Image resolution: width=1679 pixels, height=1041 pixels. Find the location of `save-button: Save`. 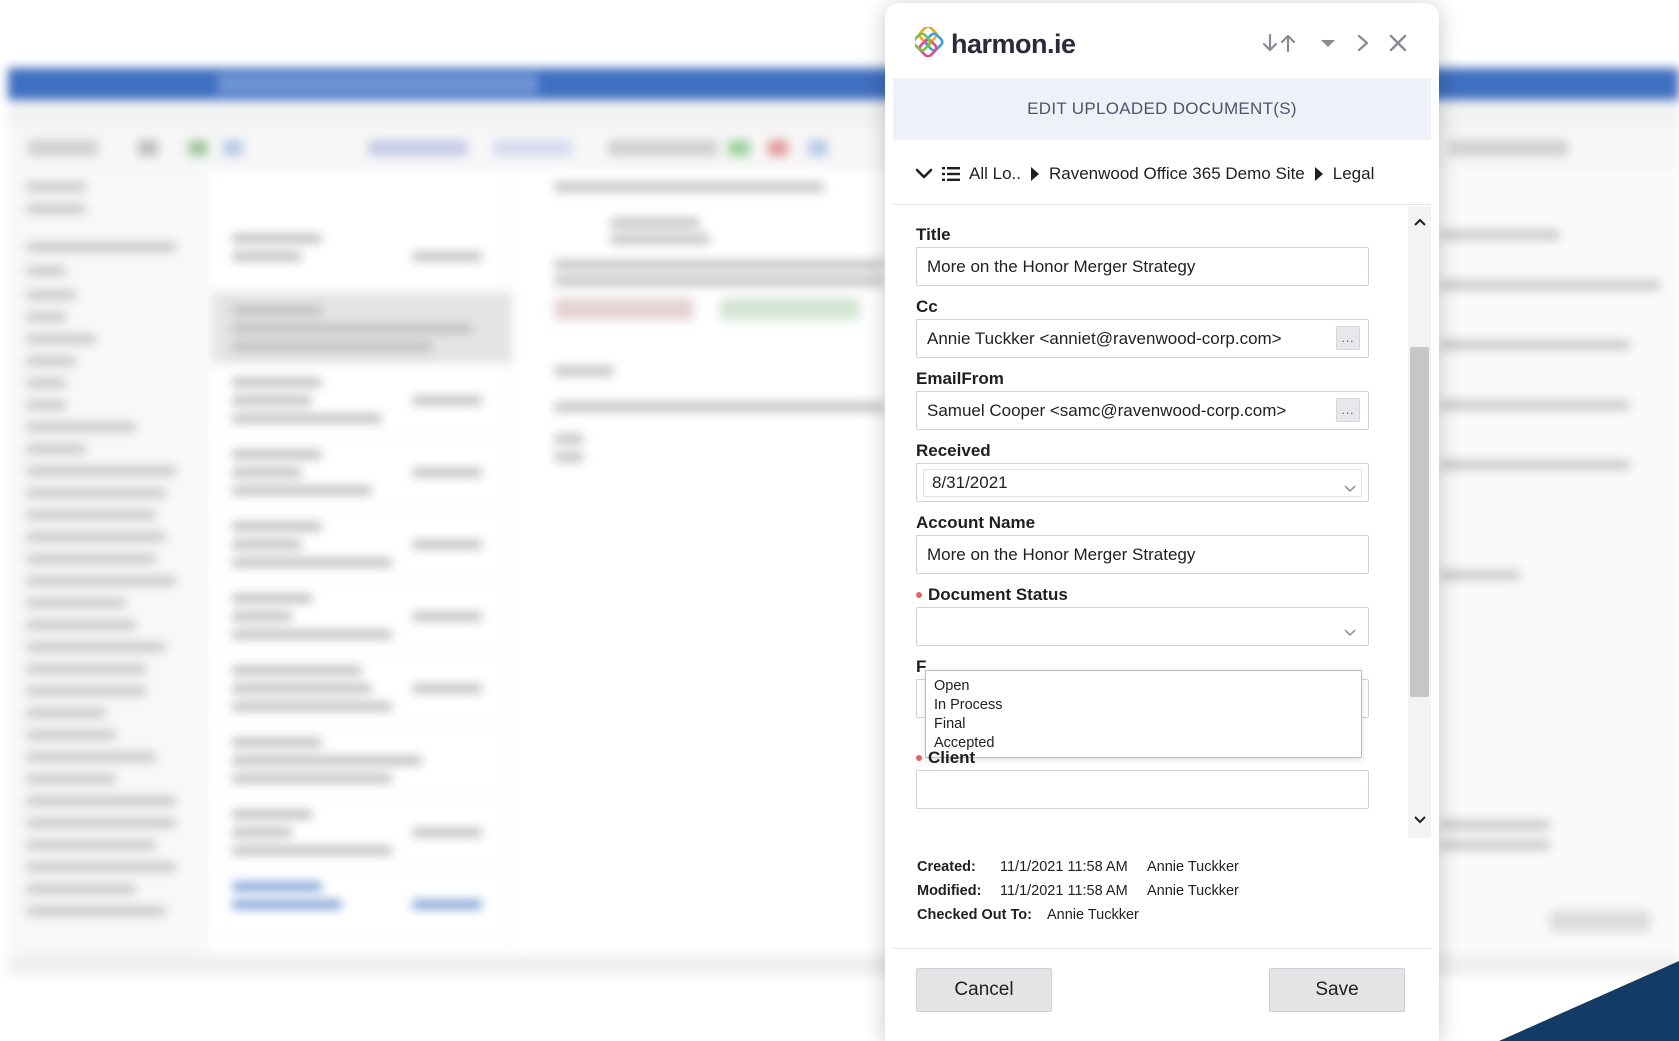

save-button: Save is located at coordinates (1337, 990).